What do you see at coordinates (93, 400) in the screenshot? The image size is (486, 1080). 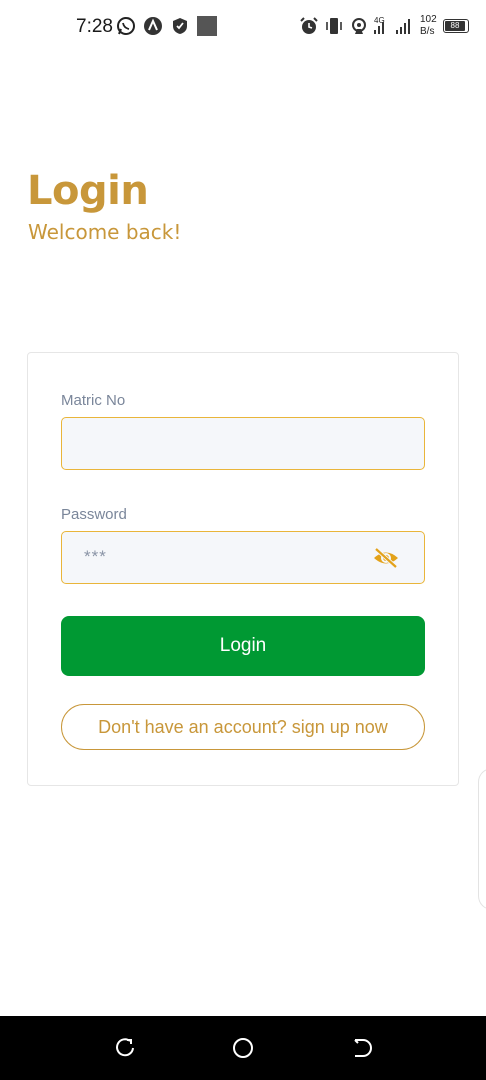 I see `matric-label: Matric No` at bounding box center [93, 400].